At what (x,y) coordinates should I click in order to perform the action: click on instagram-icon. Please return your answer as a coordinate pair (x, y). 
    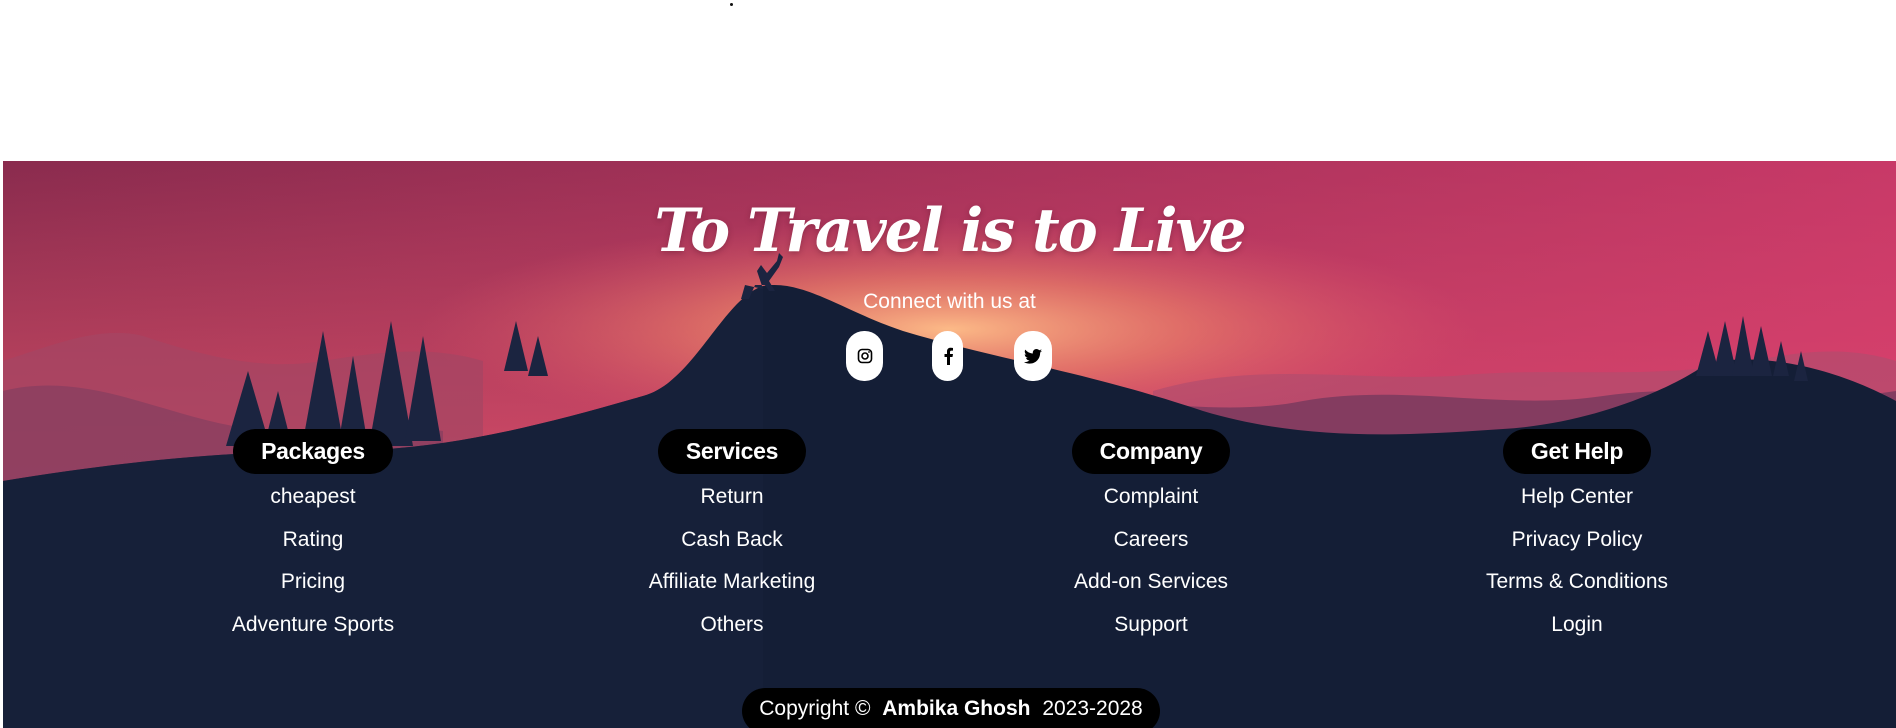
    Looking at the image, I should click on (864, 356).